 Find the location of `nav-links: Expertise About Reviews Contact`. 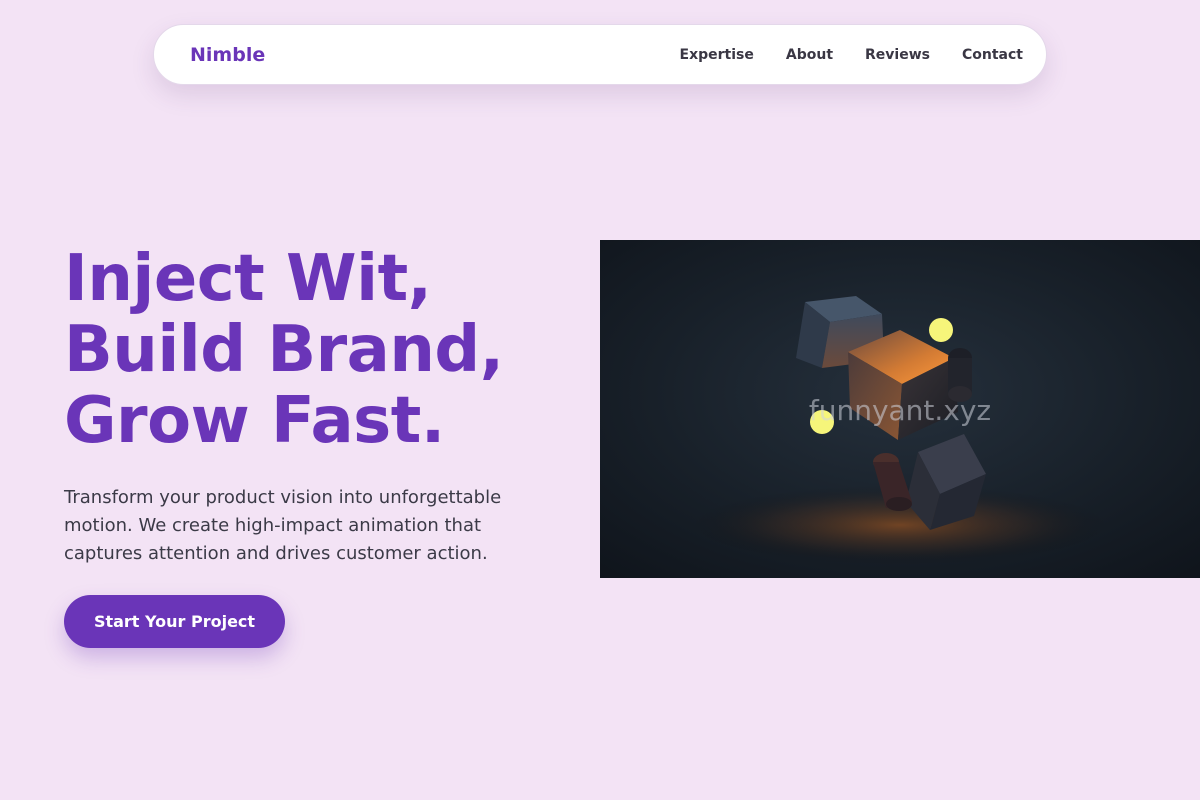

nav-links: Expertise About Reviews Contact is located at coordinates (851, 55).